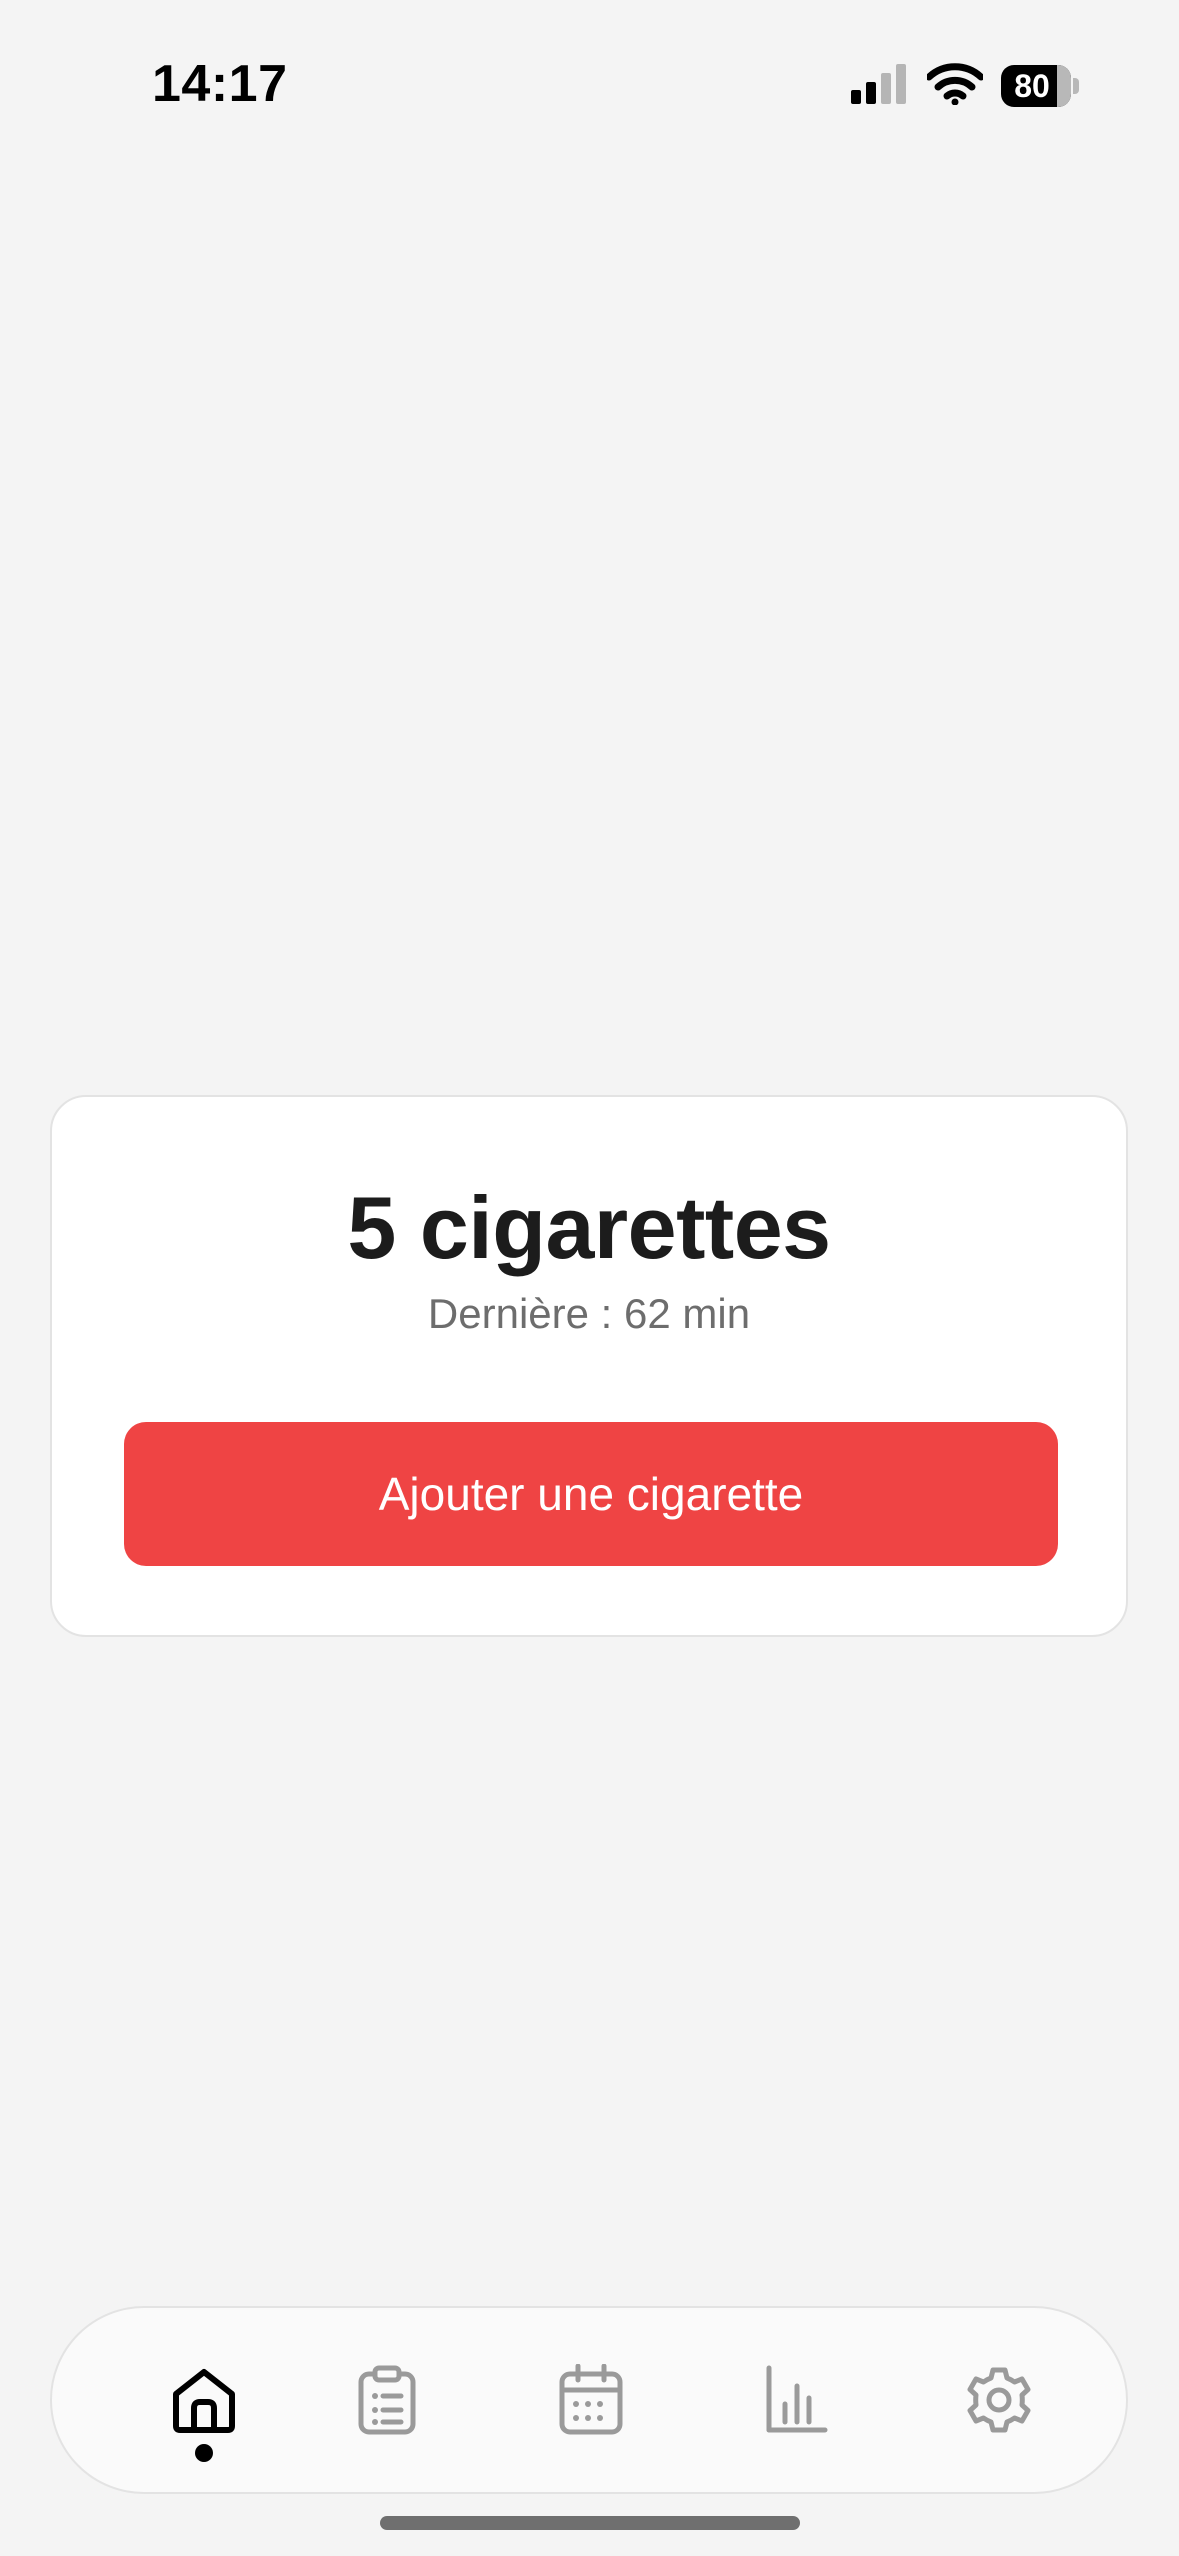  Describe the element at coordinates (589, 1313) in the screenshot. I see `last-cigarette-label: Dernière : 62 min` at that location.